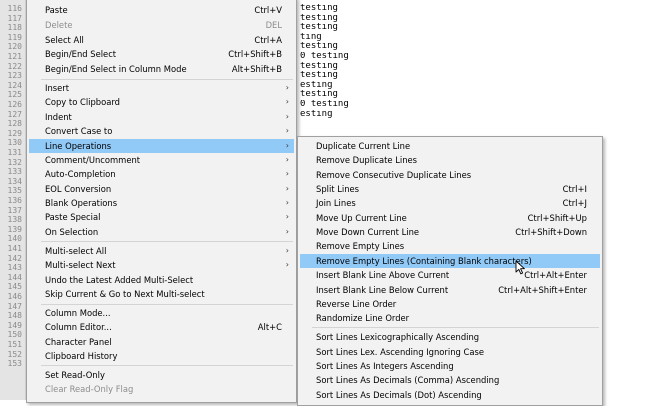 The width and height of the screenshot is (650, 406). What do you see at coordinates (161, 102) in the screenshot?
I see `menu-item-copy-to-clipboard: Copy to Clipboard ›` at bounding box center [161, 102].